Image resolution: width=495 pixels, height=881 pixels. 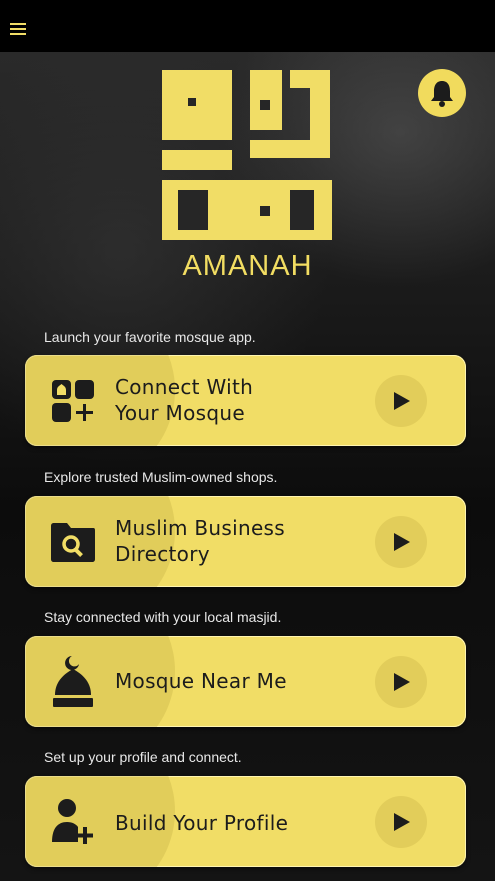 I want to click on caption-business-directory: Explore trusted Muslim-owned shops., so click(x=161, y=477).